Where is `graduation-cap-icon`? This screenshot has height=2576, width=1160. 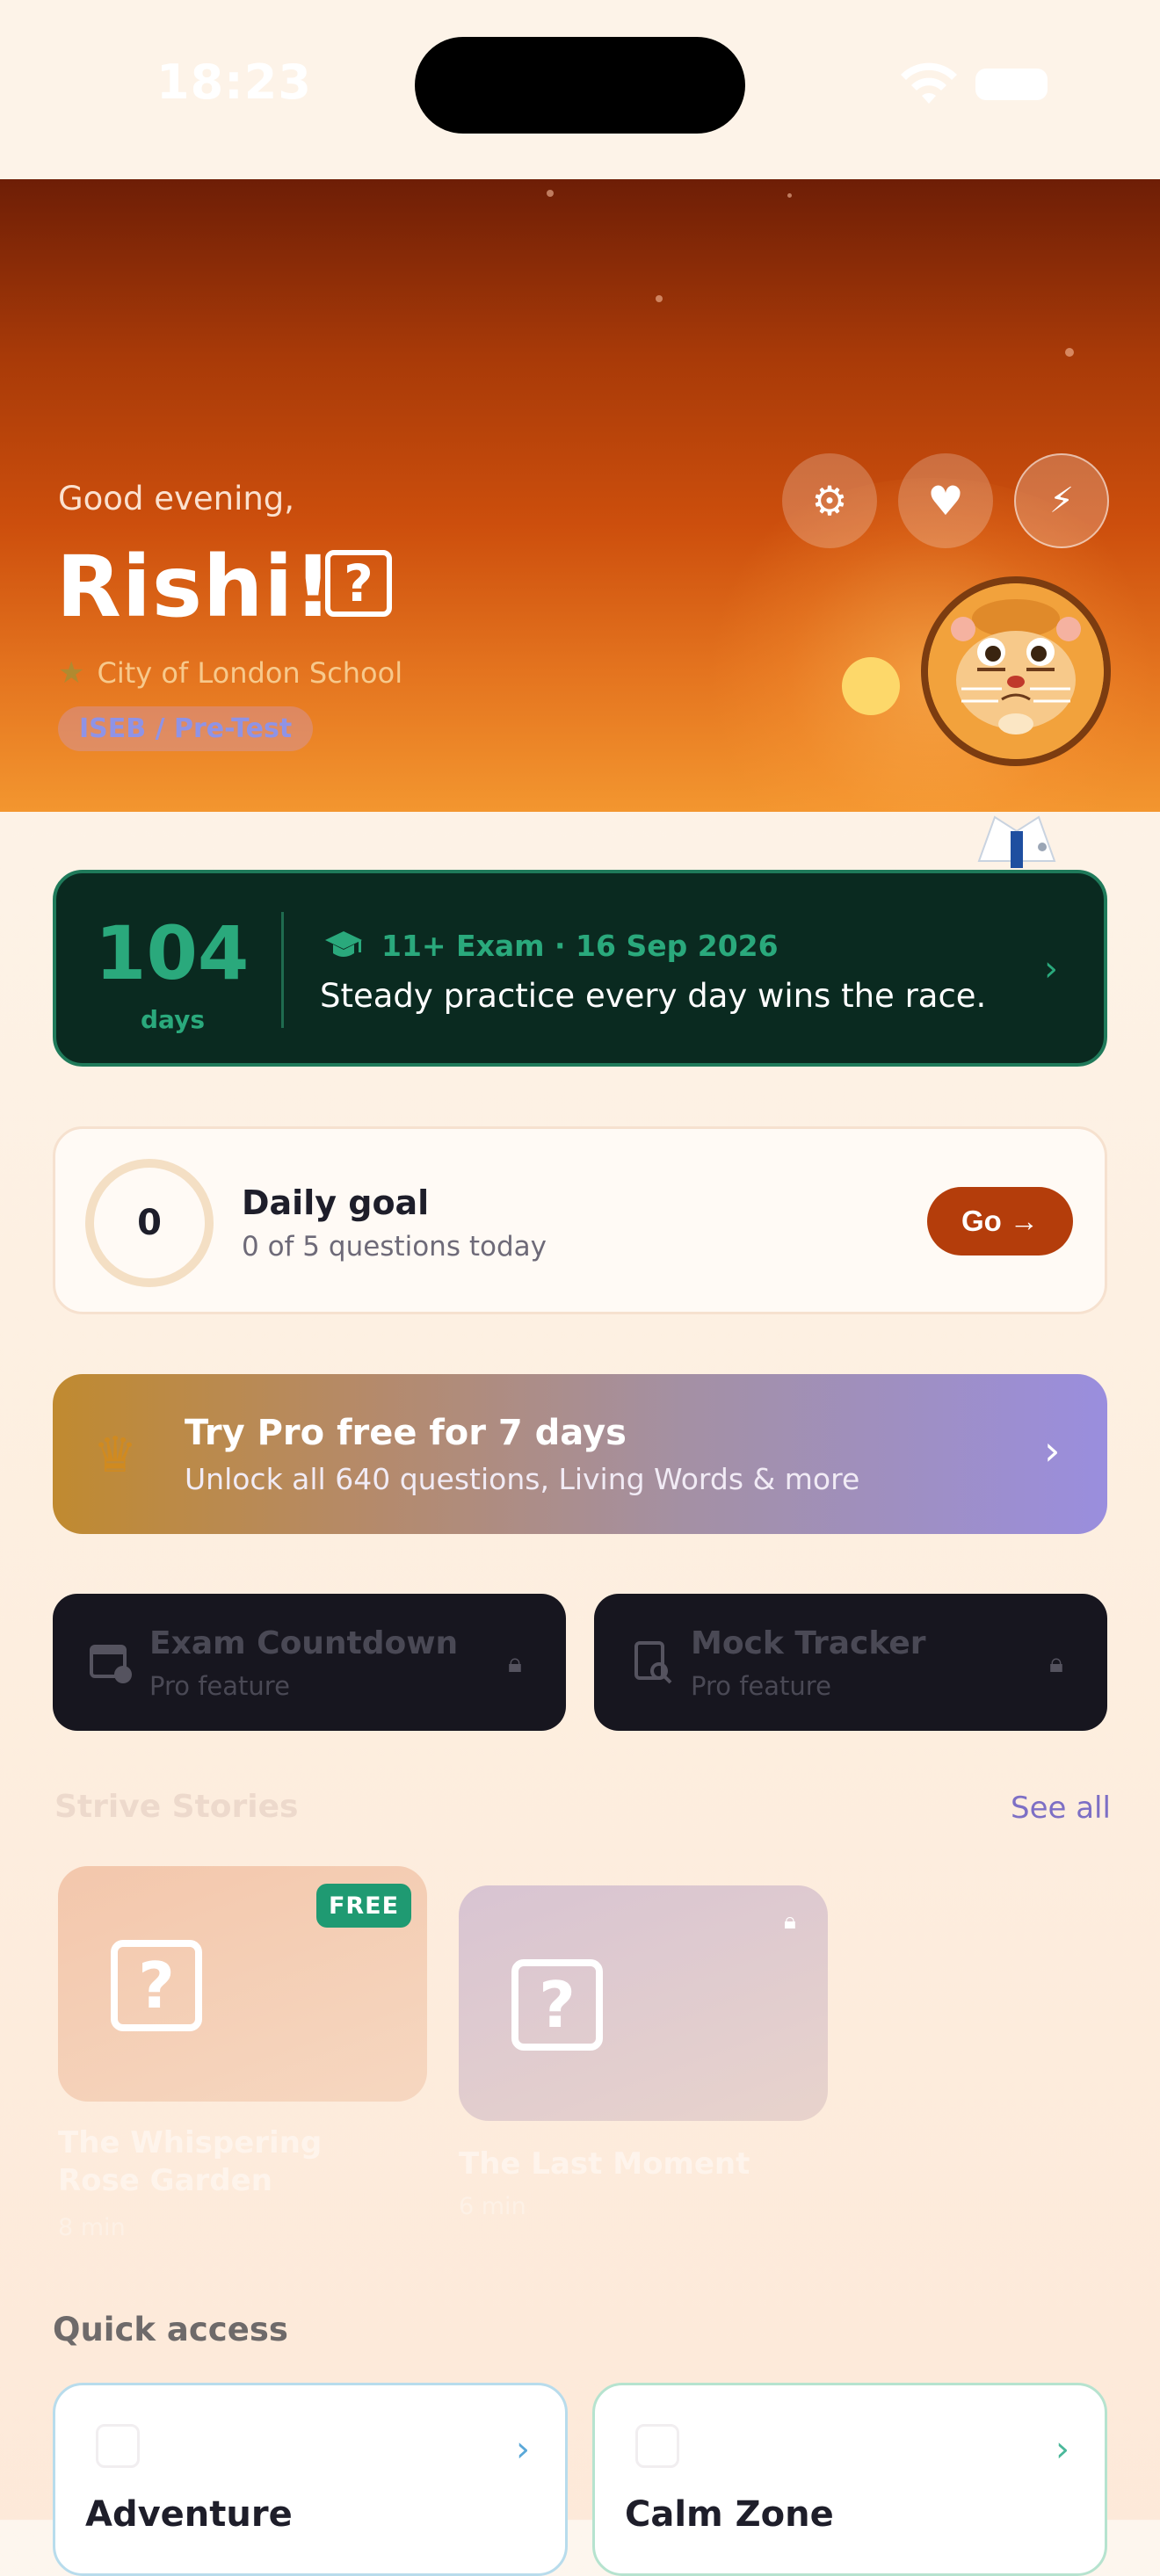
graduation-cap-icon is located at coordinates (343, 944).